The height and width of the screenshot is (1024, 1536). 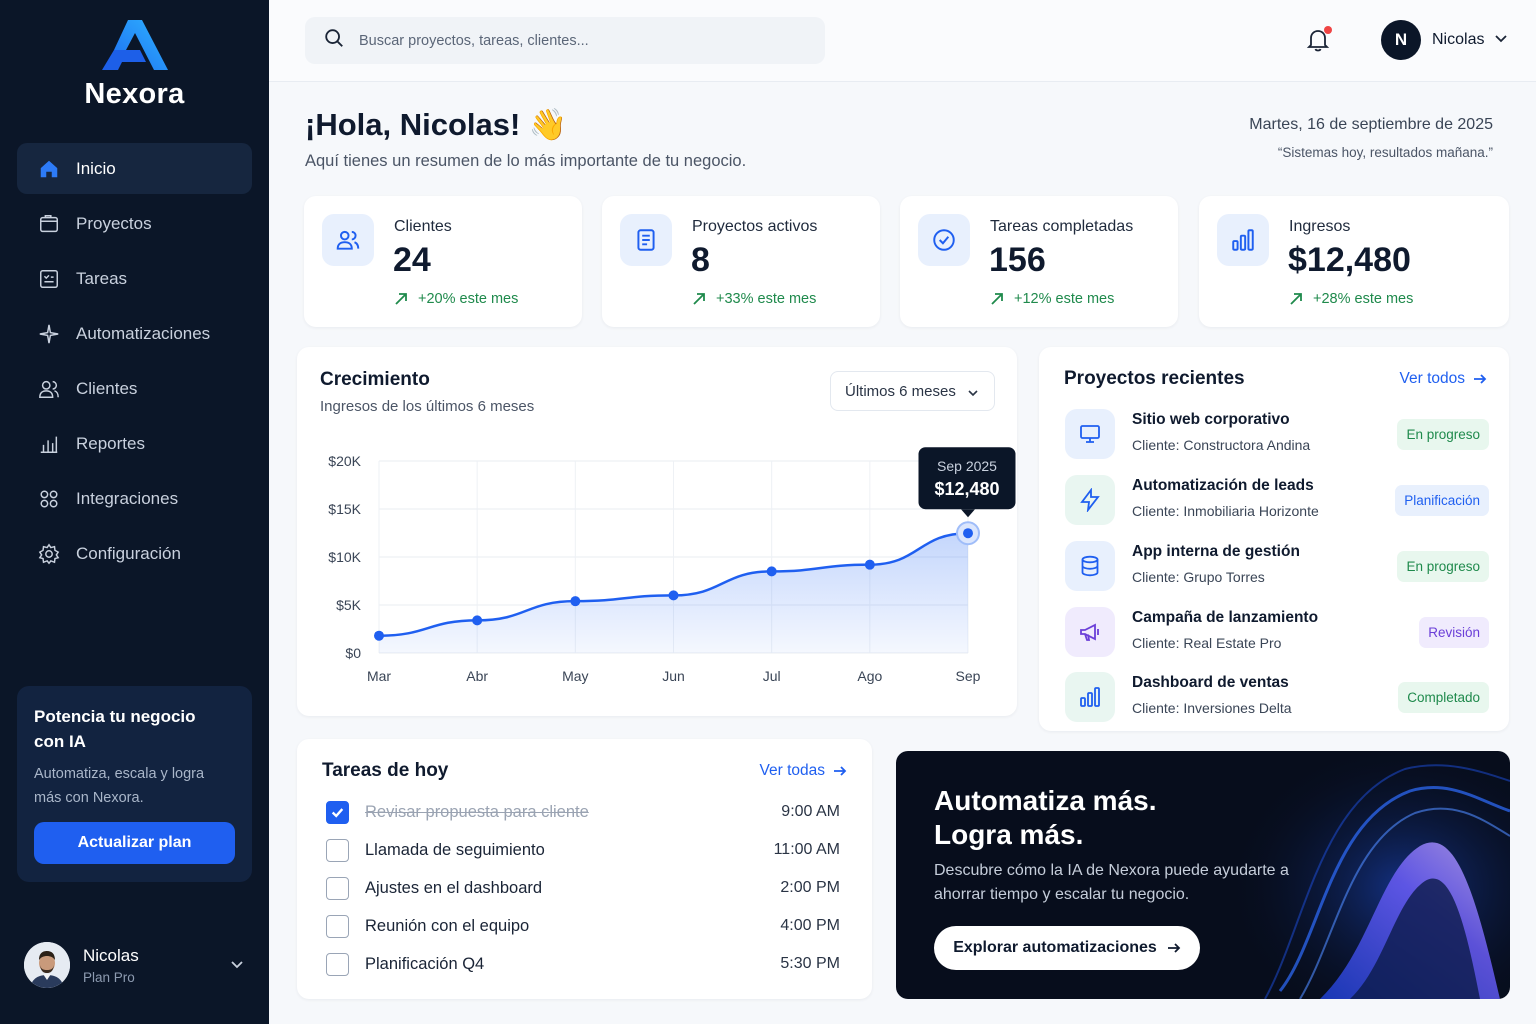 I want to click on stat-trend: +33% este mes, so click(x=754, y=299).